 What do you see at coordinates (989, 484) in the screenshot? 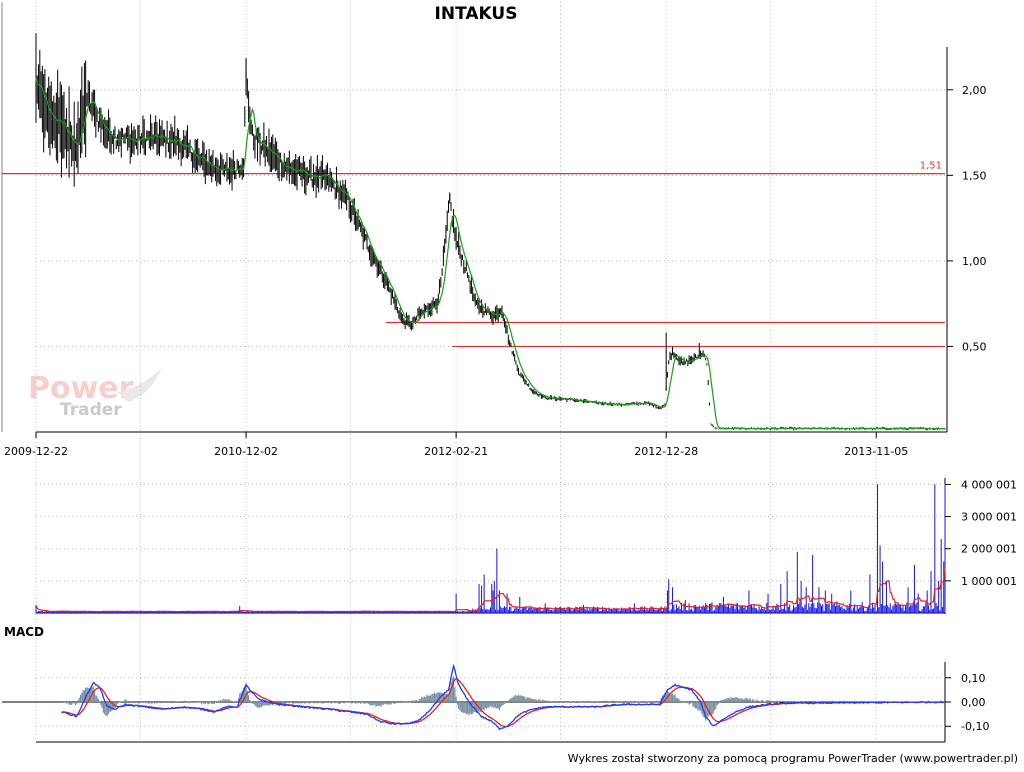
I see `volume-tick-label: 4 000 001` at bounding box center [989, 484].